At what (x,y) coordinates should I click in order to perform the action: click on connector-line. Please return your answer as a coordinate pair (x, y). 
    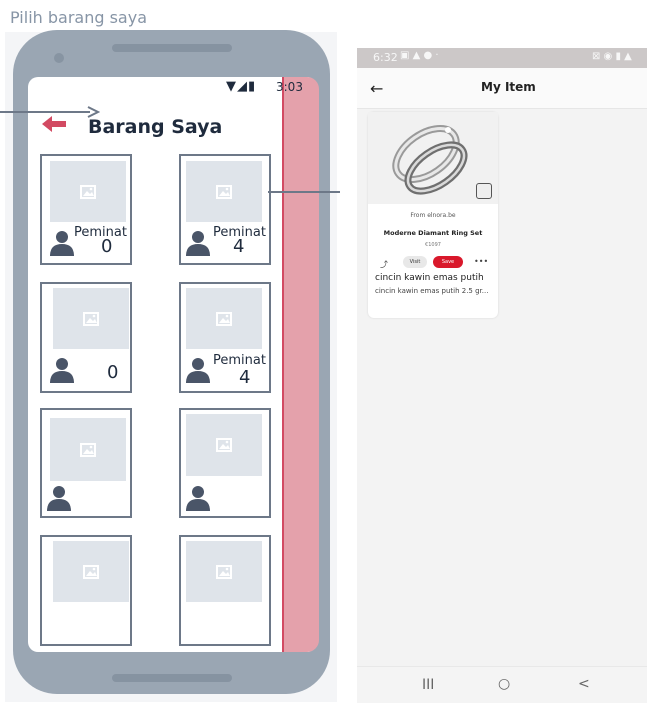
    Looking at the image, I should click on (304, 192).